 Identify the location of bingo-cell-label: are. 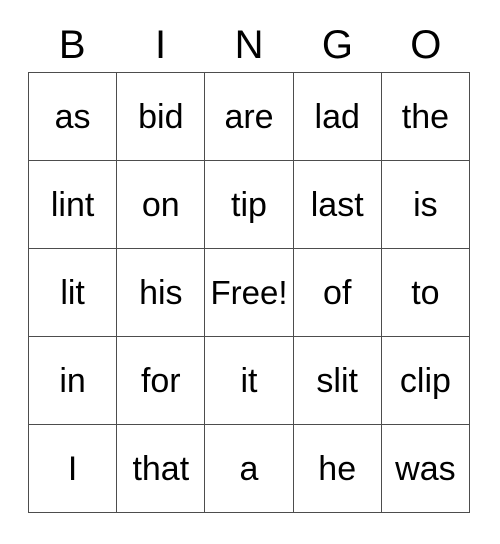
(249, 116).